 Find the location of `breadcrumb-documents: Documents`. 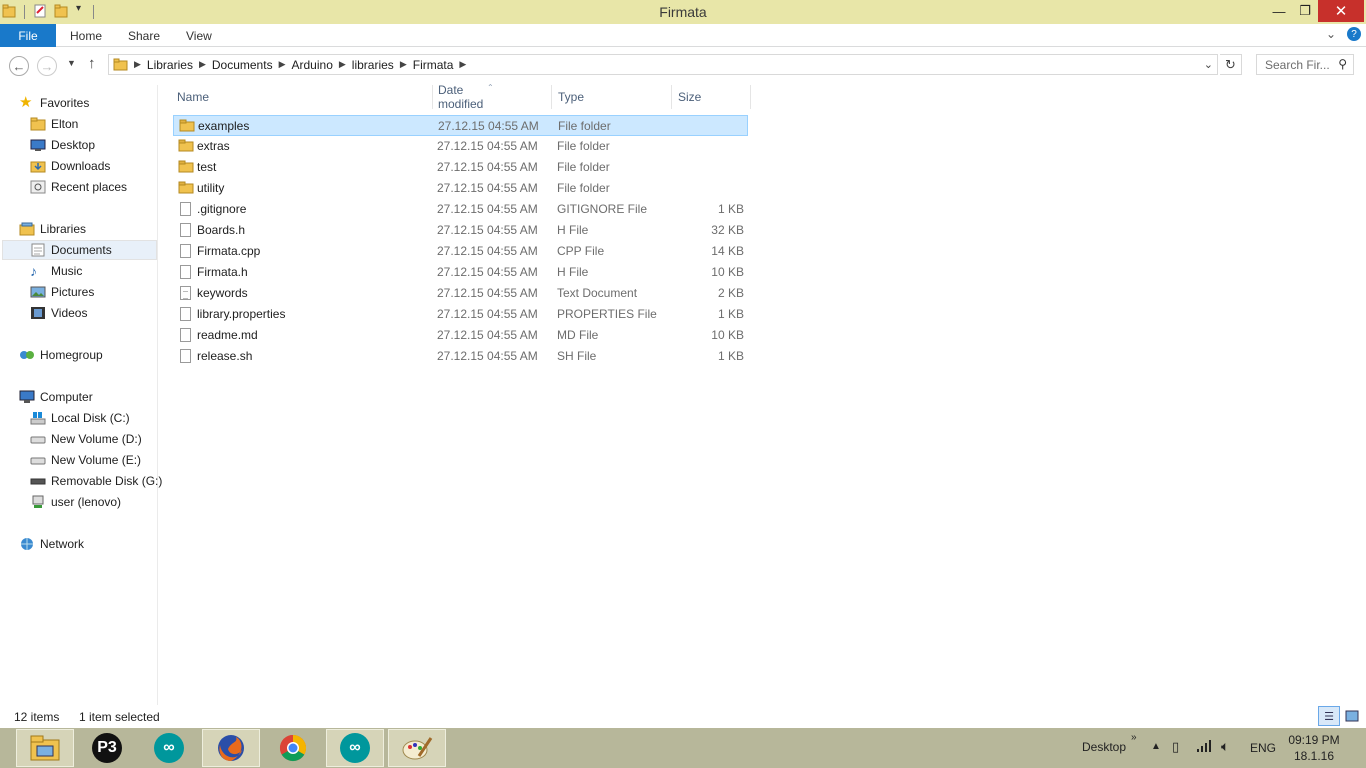

breadcrumb-documents: Documents is located at coordinates (242, 65).